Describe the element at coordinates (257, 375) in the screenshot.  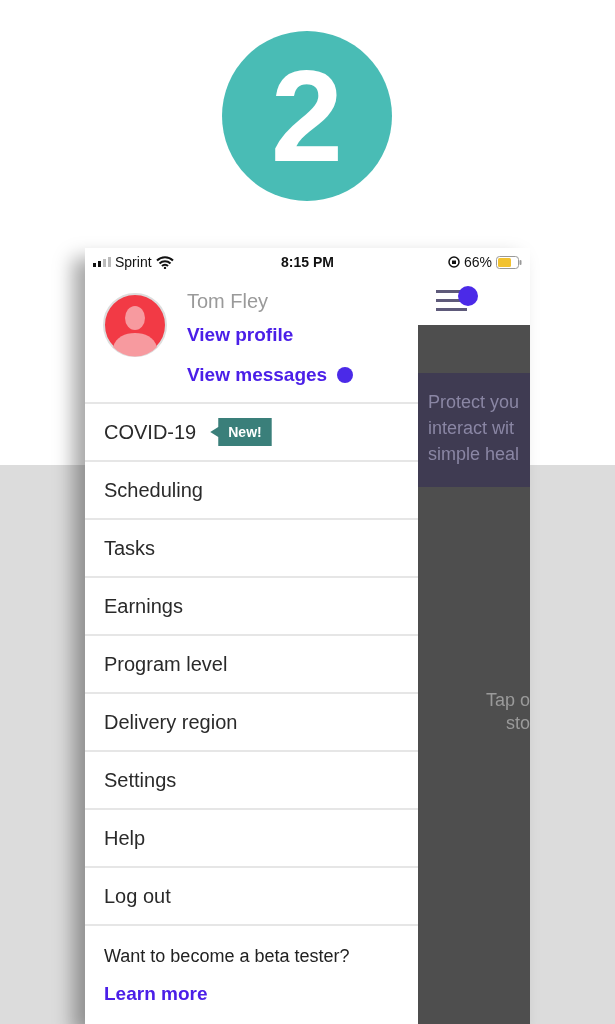
I see `view-messages-link: View messages` at that location.